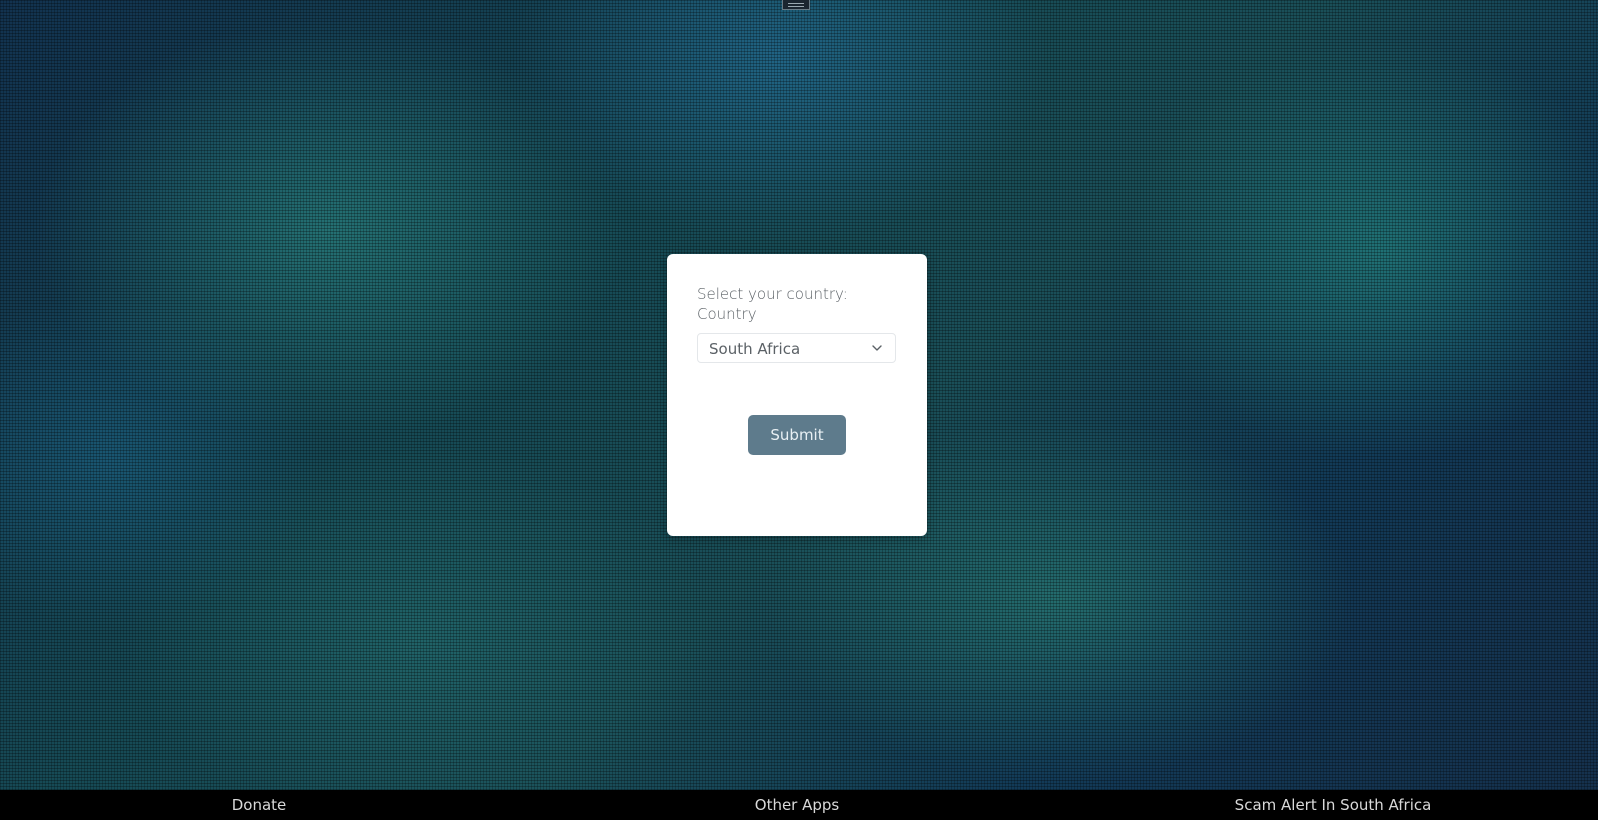 The width and height of the screenshot is (1598, 820). I want to click on submit-button: Submit, so click(797, 435).